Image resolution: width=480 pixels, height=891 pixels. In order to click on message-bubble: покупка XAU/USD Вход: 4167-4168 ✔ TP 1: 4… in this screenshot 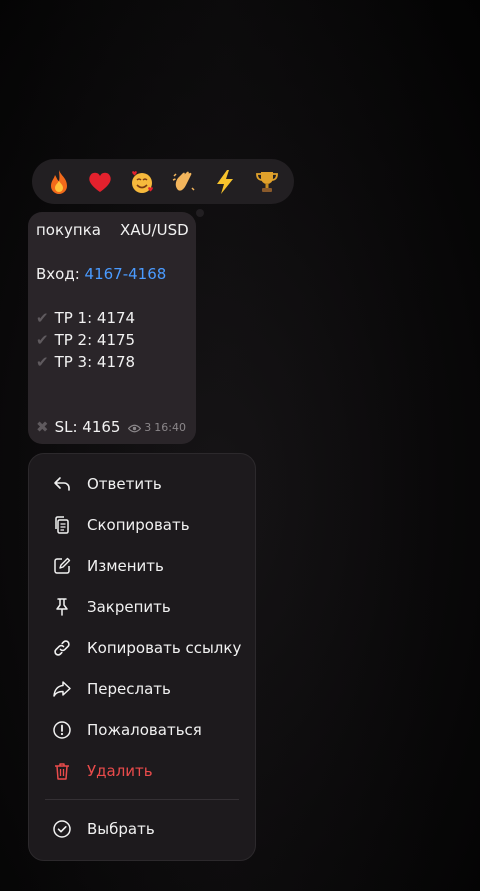, I will do `click(112, 328)`.